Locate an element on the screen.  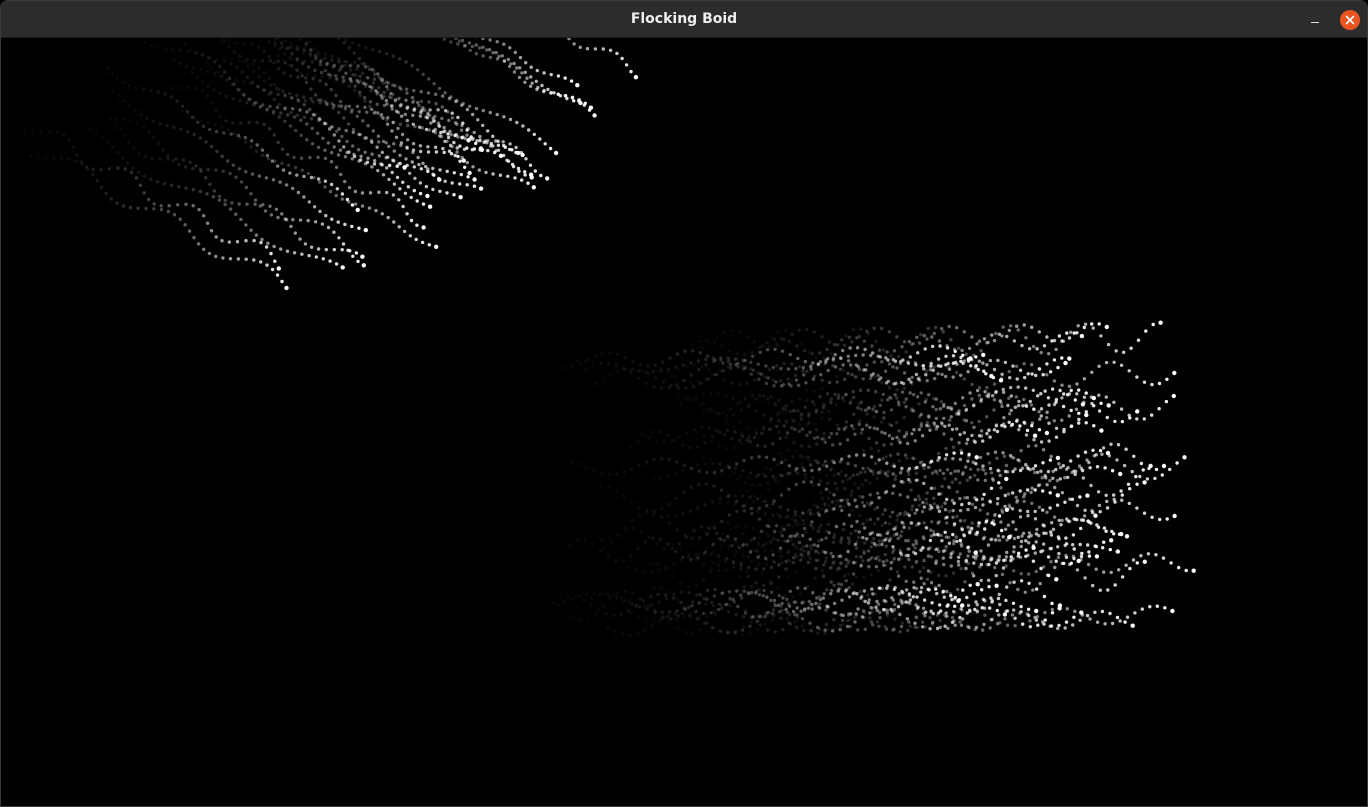
close-button is located at coordinates (1350, 20).